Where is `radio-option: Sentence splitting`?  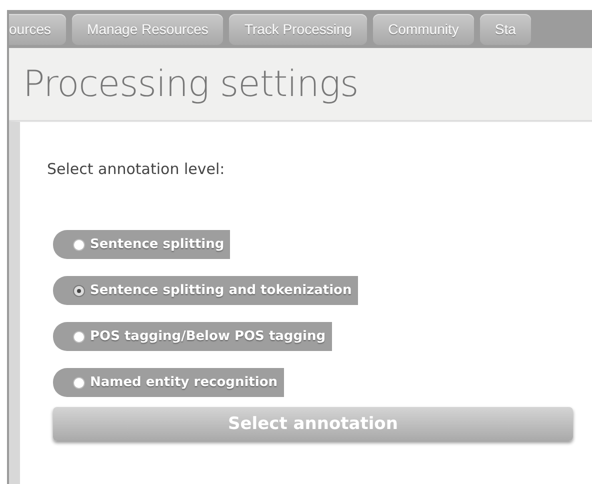 radio-option: Sentence splitting is located at coordinates (141, 244).